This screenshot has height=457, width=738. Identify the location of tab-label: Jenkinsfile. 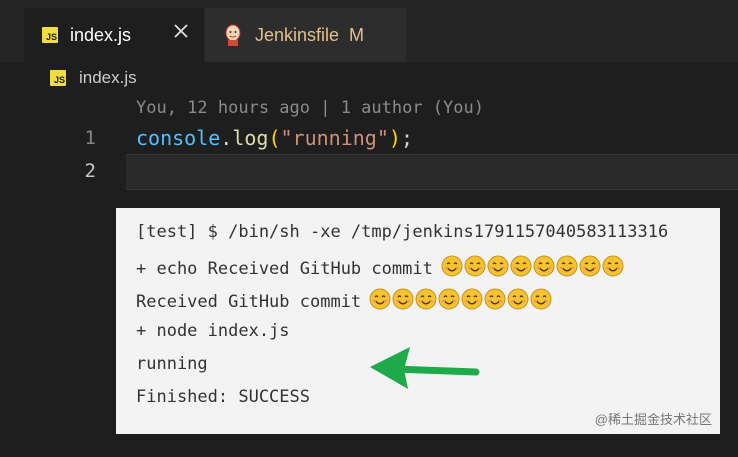
(297, 34).